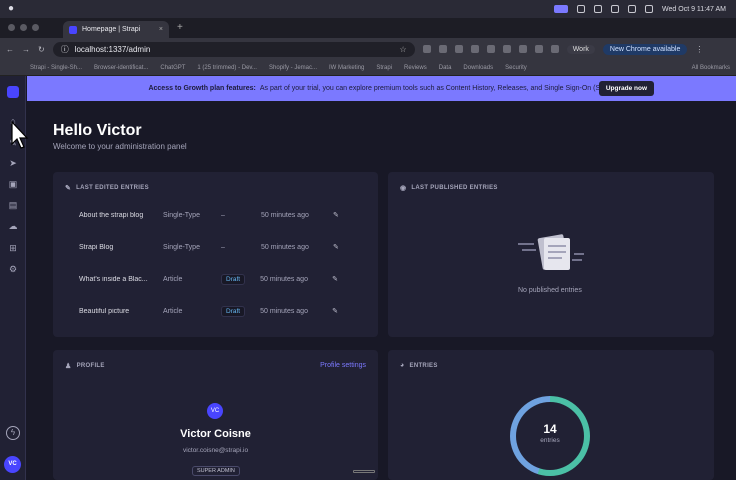  Describe the element at coordinates (173, 311) in the screenshot. I see `entry-type: Article` at that location.